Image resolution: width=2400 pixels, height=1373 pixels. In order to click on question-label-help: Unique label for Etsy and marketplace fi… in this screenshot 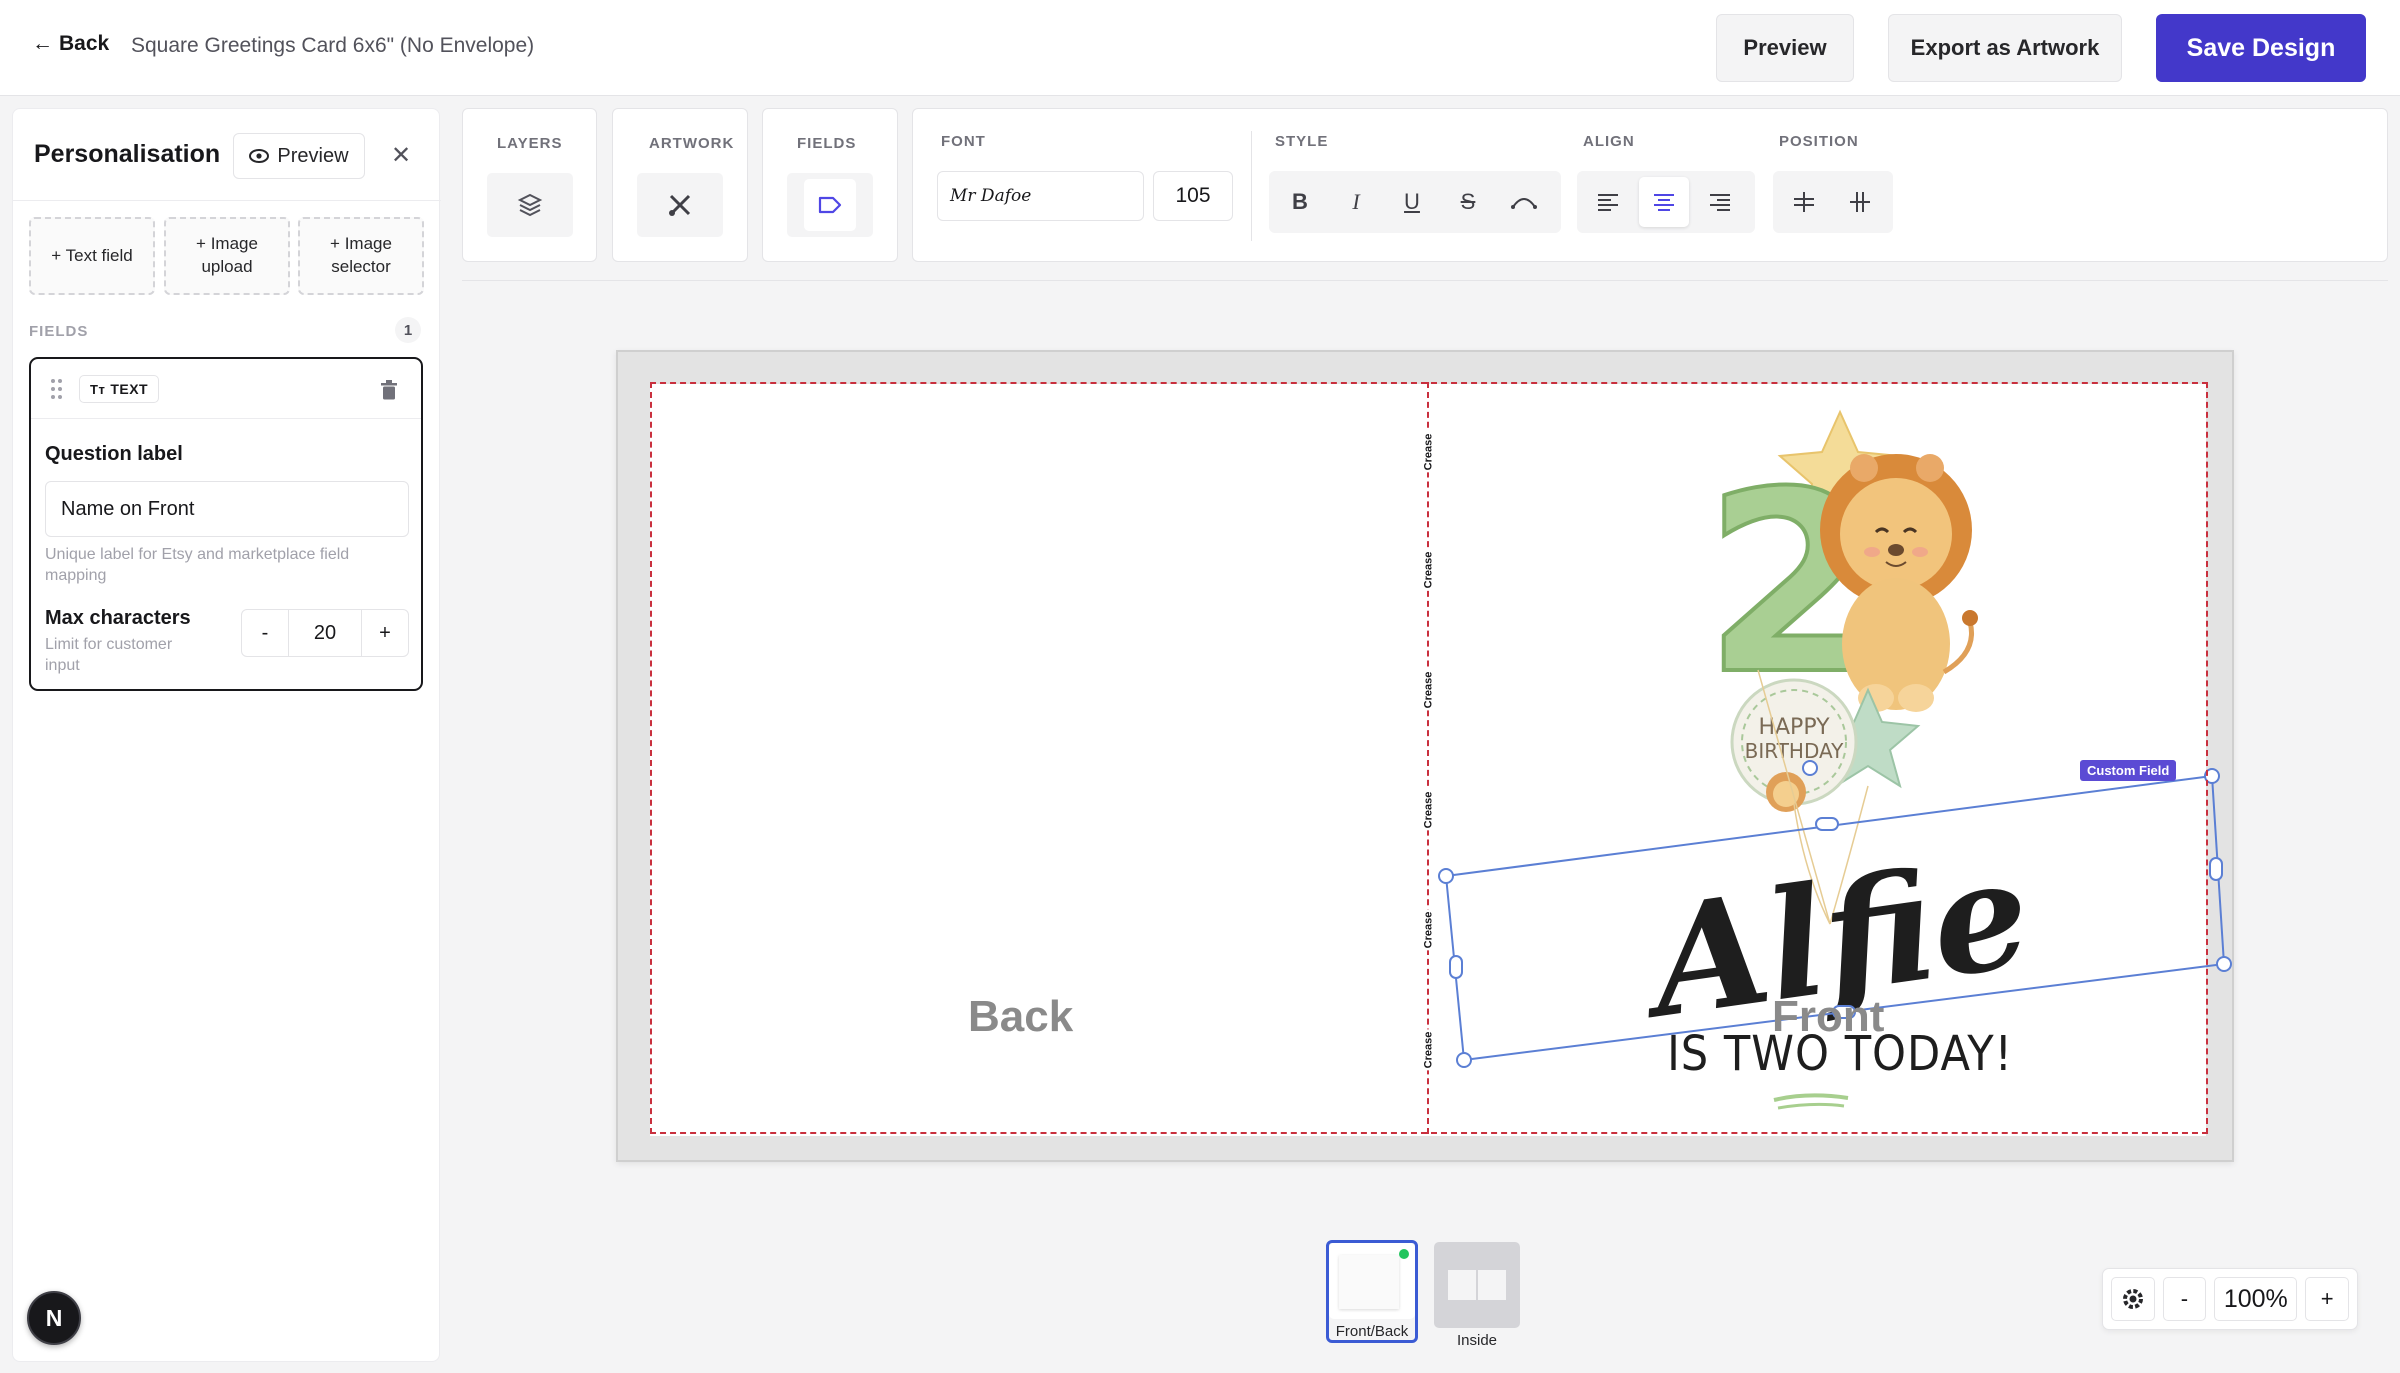, I will do `click(197, 565)`.